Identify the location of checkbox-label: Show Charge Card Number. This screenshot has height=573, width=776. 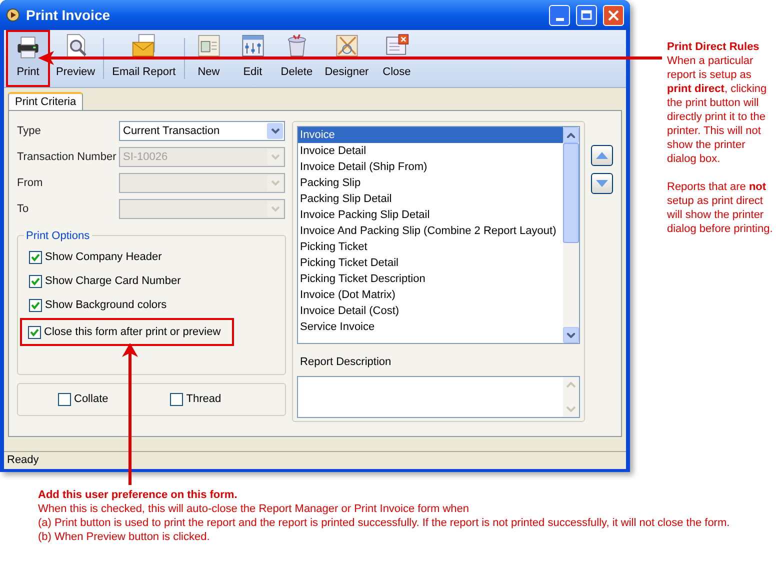
(113, 281).